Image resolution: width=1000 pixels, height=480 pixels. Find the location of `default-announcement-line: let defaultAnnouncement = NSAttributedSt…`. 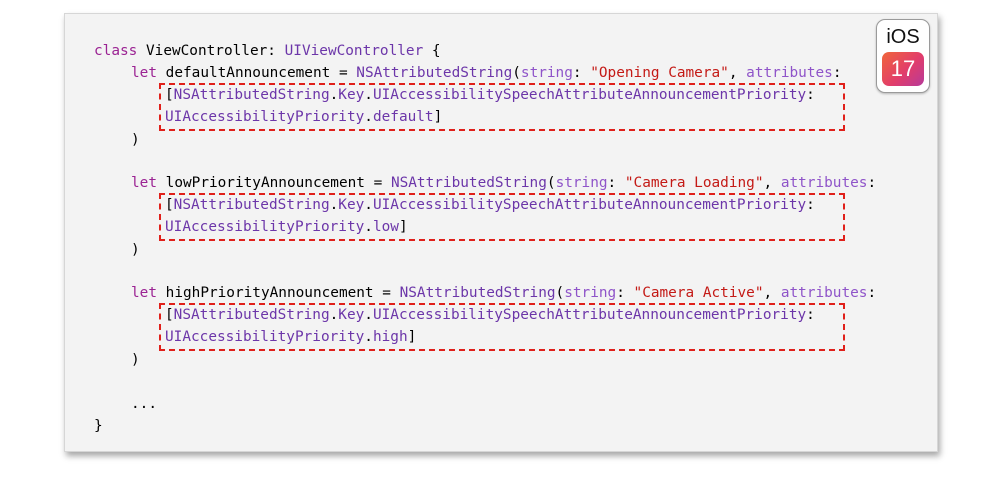

default-announcement-line: let defaultAnnouncement = NSAttributedSt… is located at coordinates (486, 73).